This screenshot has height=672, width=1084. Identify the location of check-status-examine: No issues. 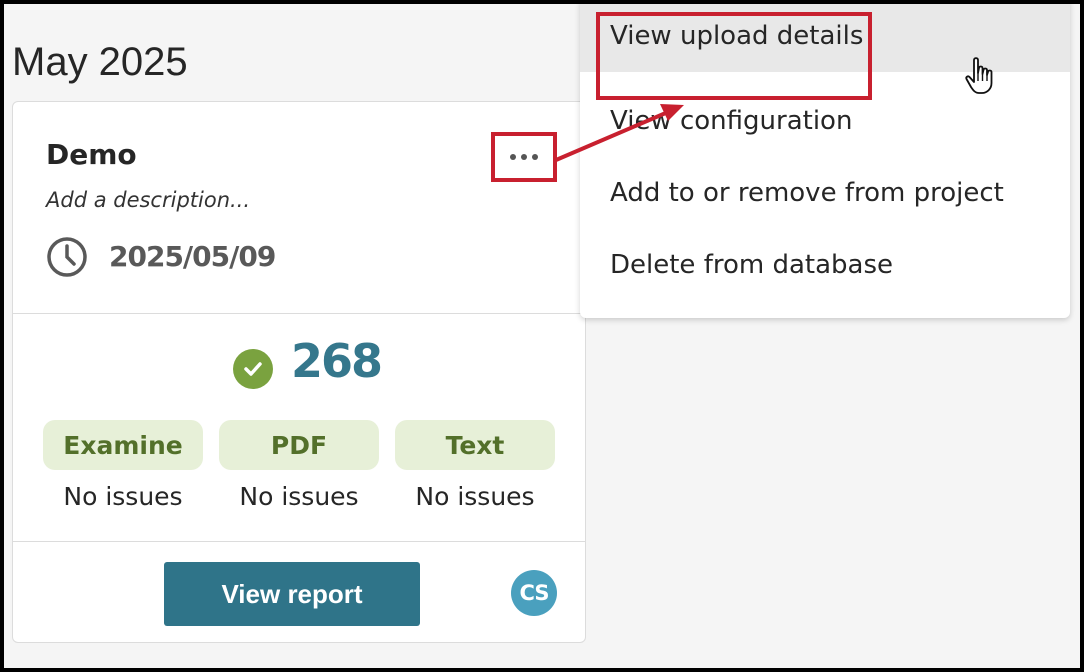
(123, 496).